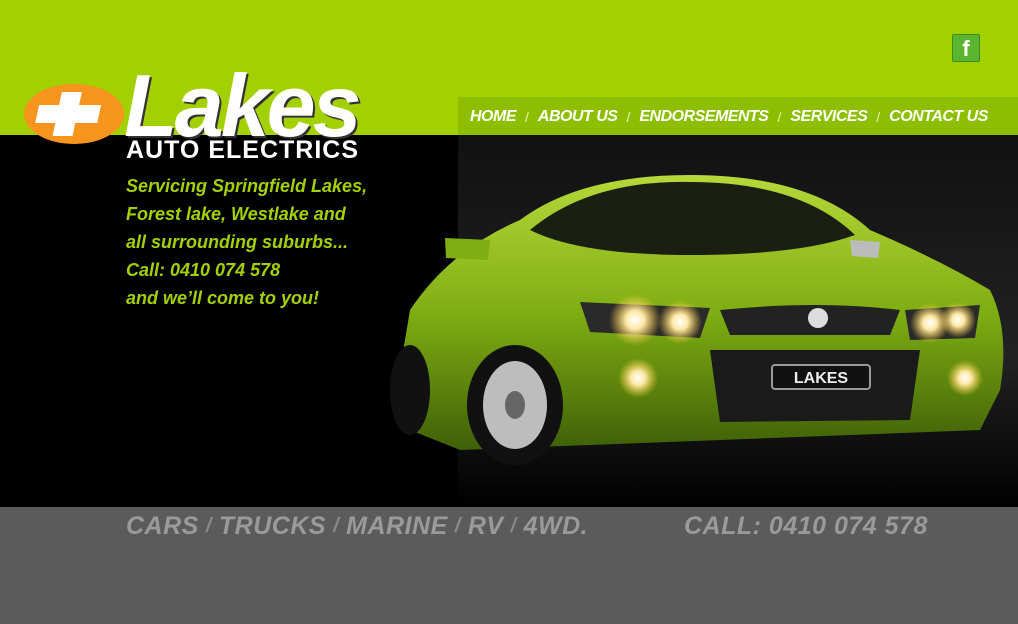 The height and width of the screenshot is (624, 1018). I want to click on nav-endorsements: ENDORSEMENTS, so click(704, 117).